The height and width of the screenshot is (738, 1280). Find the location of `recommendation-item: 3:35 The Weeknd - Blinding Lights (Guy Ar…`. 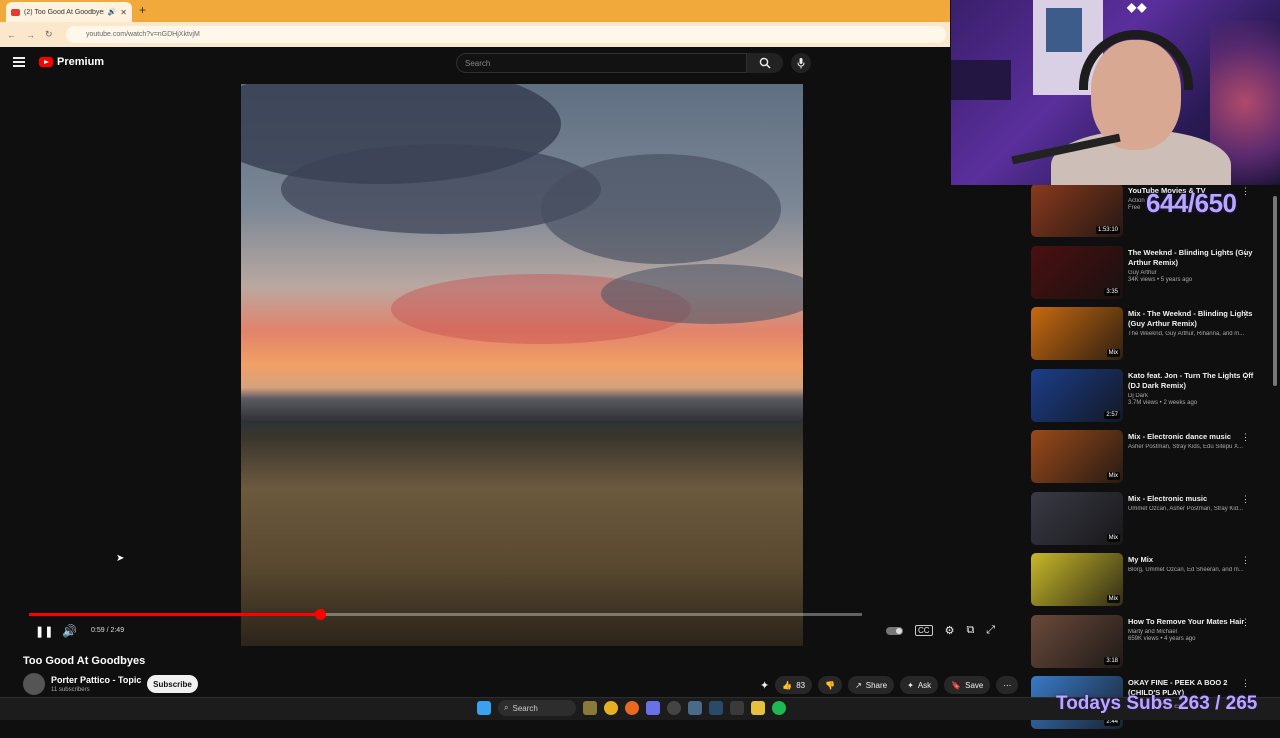

recommendation-item: 3:35 The Weeknd - Blinding Lights (Guy Ar… is located at coordinates (1145, 275).